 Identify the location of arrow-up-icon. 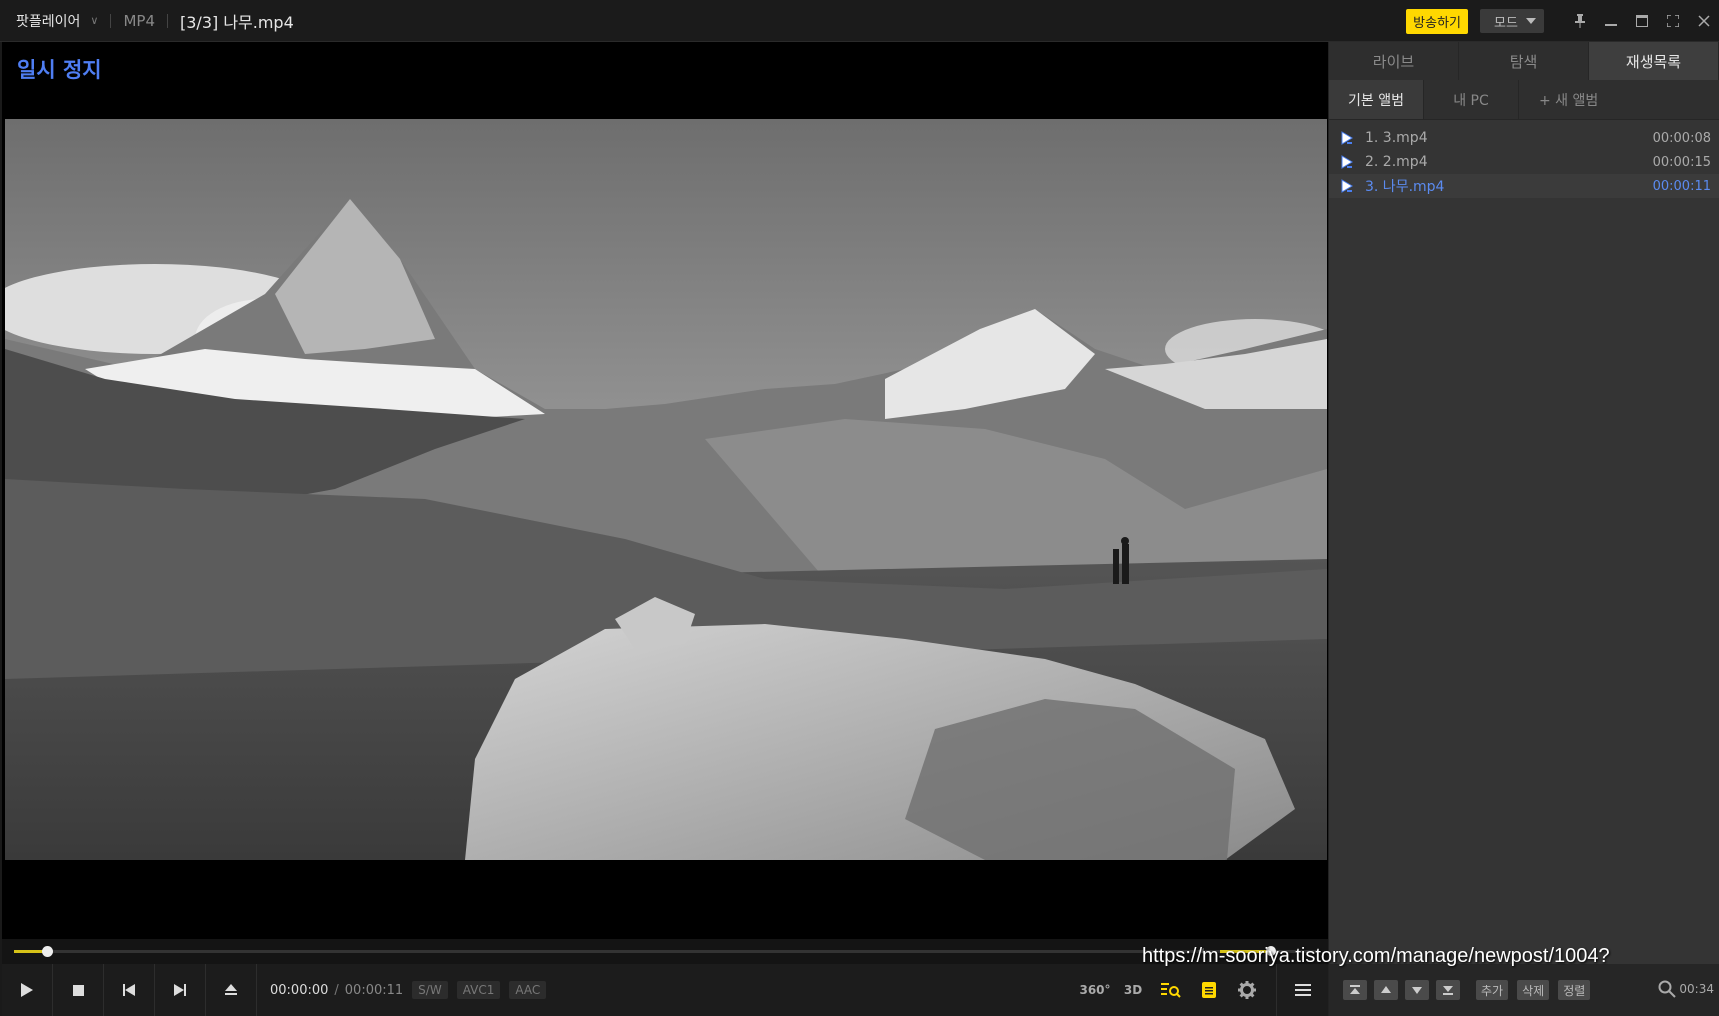
(1386, 989).